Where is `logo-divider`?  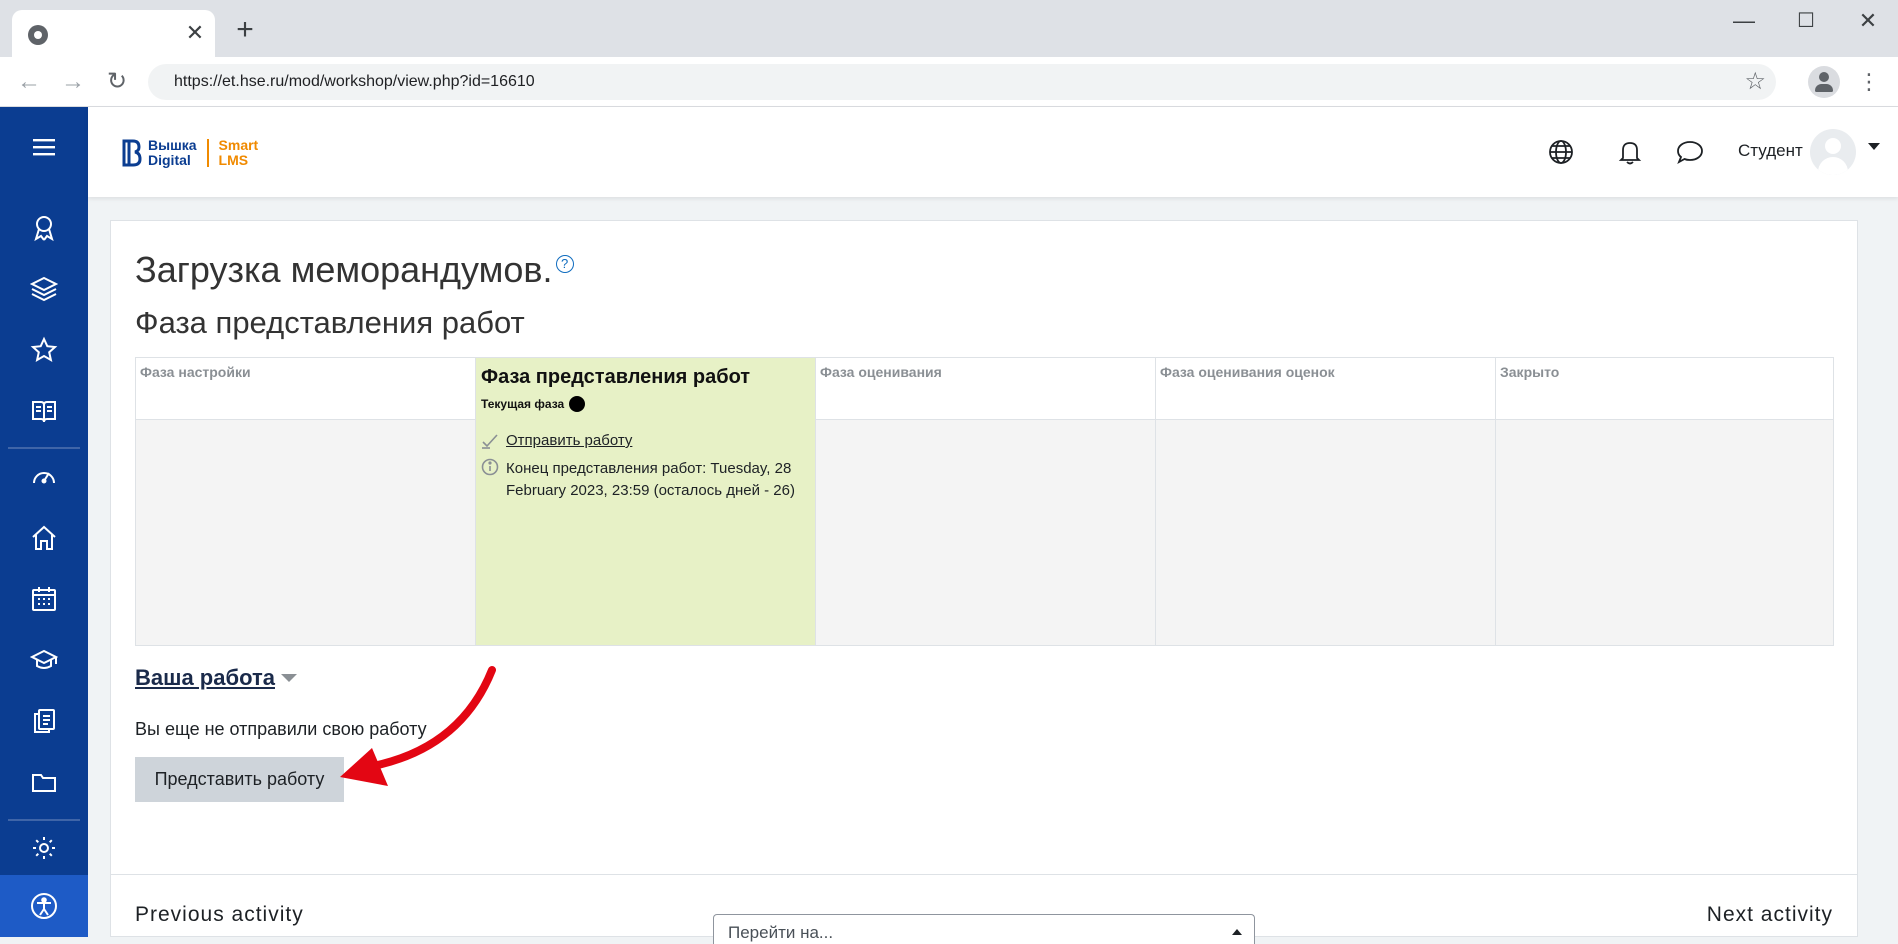 logo-divider is located at coordinates (207, 153).